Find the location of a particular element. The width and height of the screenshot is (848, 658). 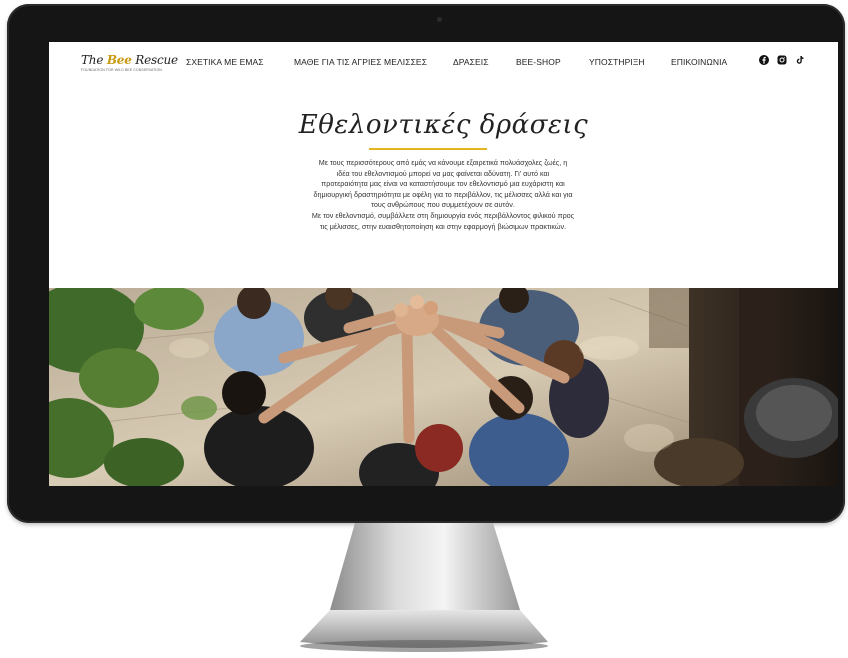

page-title: Εθελοντικές δράσεις is located at coordinates (443, 125).